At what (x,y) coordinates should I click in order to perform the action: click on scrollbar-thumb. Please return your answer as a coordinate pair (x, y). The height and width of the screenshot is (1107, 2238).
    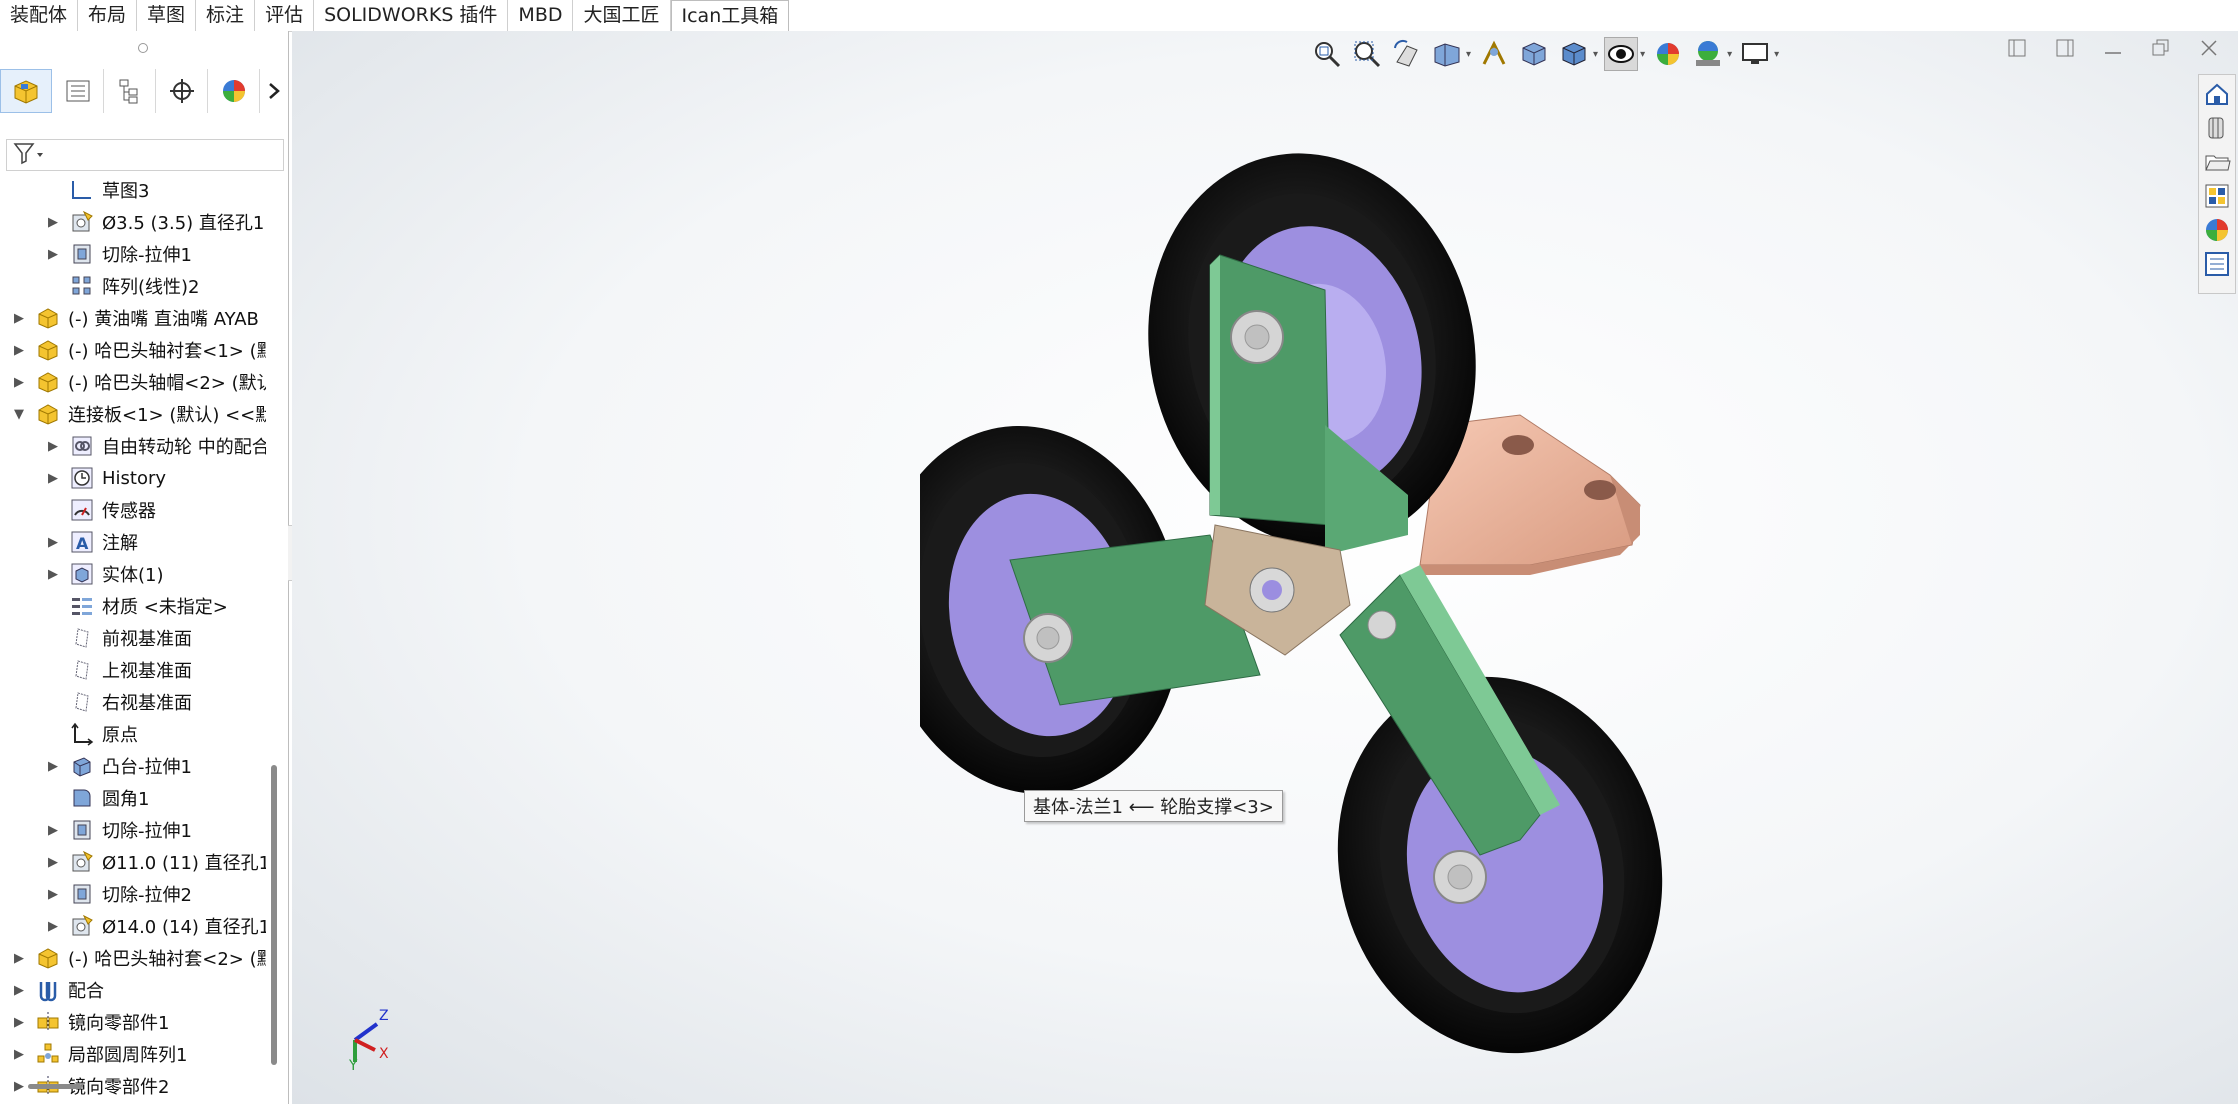
    Looking at the image, I should click on (274, 915).